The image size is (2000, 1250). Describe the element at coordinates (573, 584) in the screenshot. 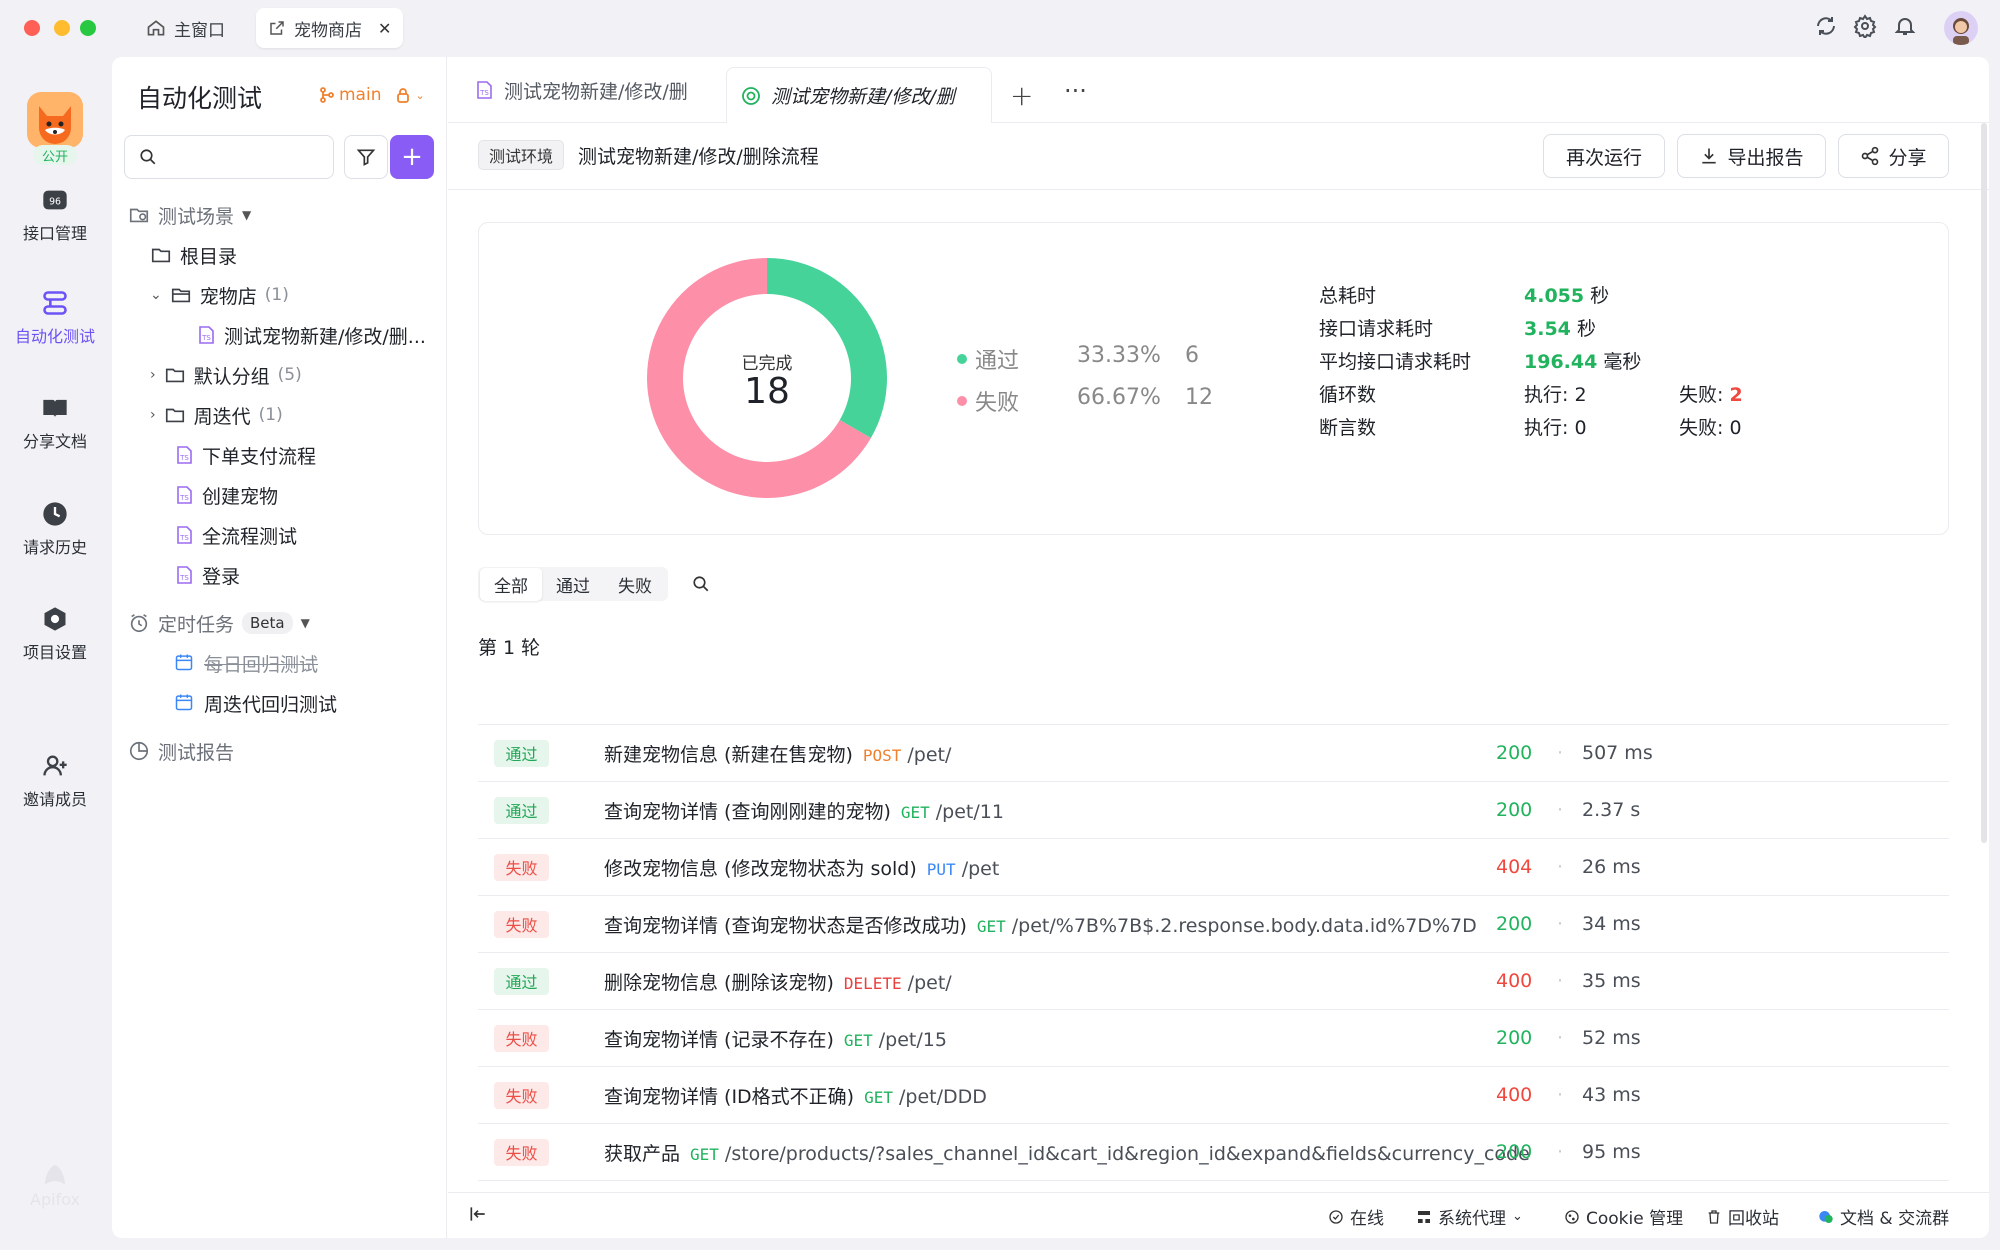

I see `filter-pass: 通过` at that location.